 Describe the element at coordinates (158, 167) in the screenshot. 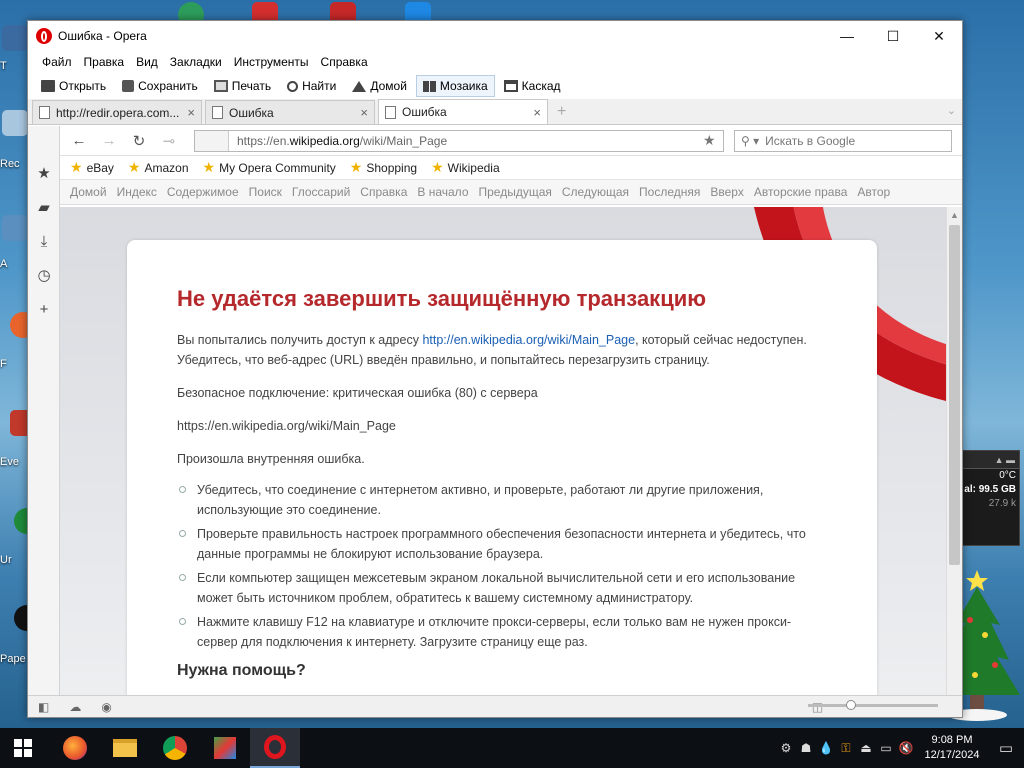

I see `bookmark-amazon: ★ Amazon` at that location.